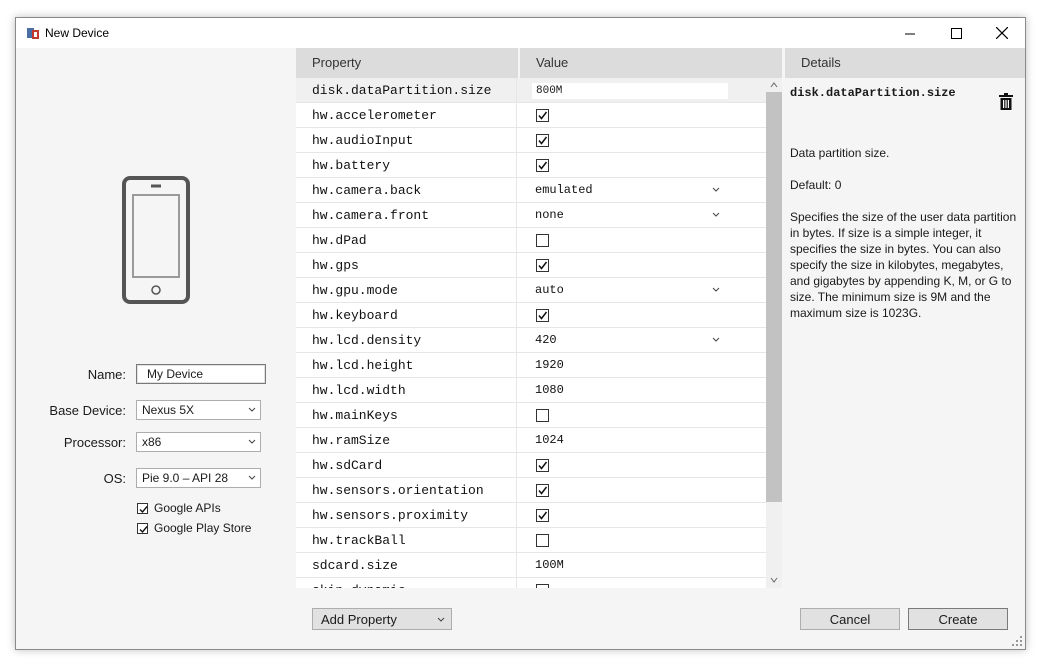 This screenshot has width=1047, height=671. What do you see at coordinates (87, 410) in the screenshot?
I see `base-device-label: Base Device:` at bounding box center [87, 410].